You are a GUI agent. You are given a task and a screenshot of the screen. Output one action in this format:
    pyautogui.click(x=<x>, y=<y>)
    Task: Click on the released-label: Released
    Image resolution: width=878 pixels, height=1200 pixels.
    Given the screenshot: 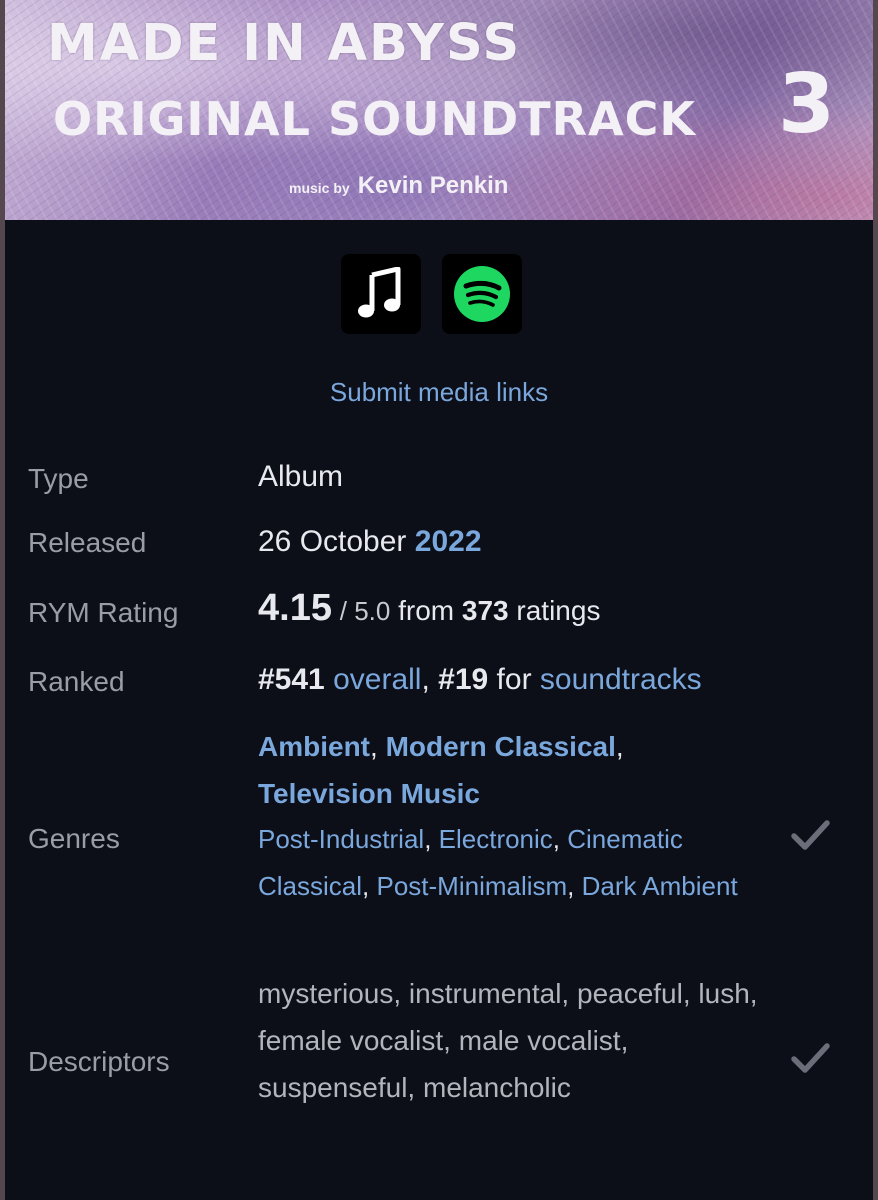 What is the action you would take?
    pyautogui.click(x=87, y=542)
    